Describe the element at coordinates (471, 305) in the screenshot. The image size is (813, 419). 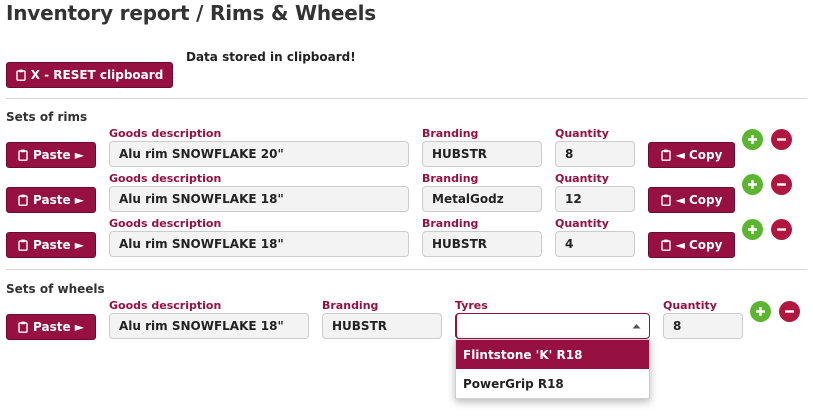
I see `tyres-label: Tyres` at that location.